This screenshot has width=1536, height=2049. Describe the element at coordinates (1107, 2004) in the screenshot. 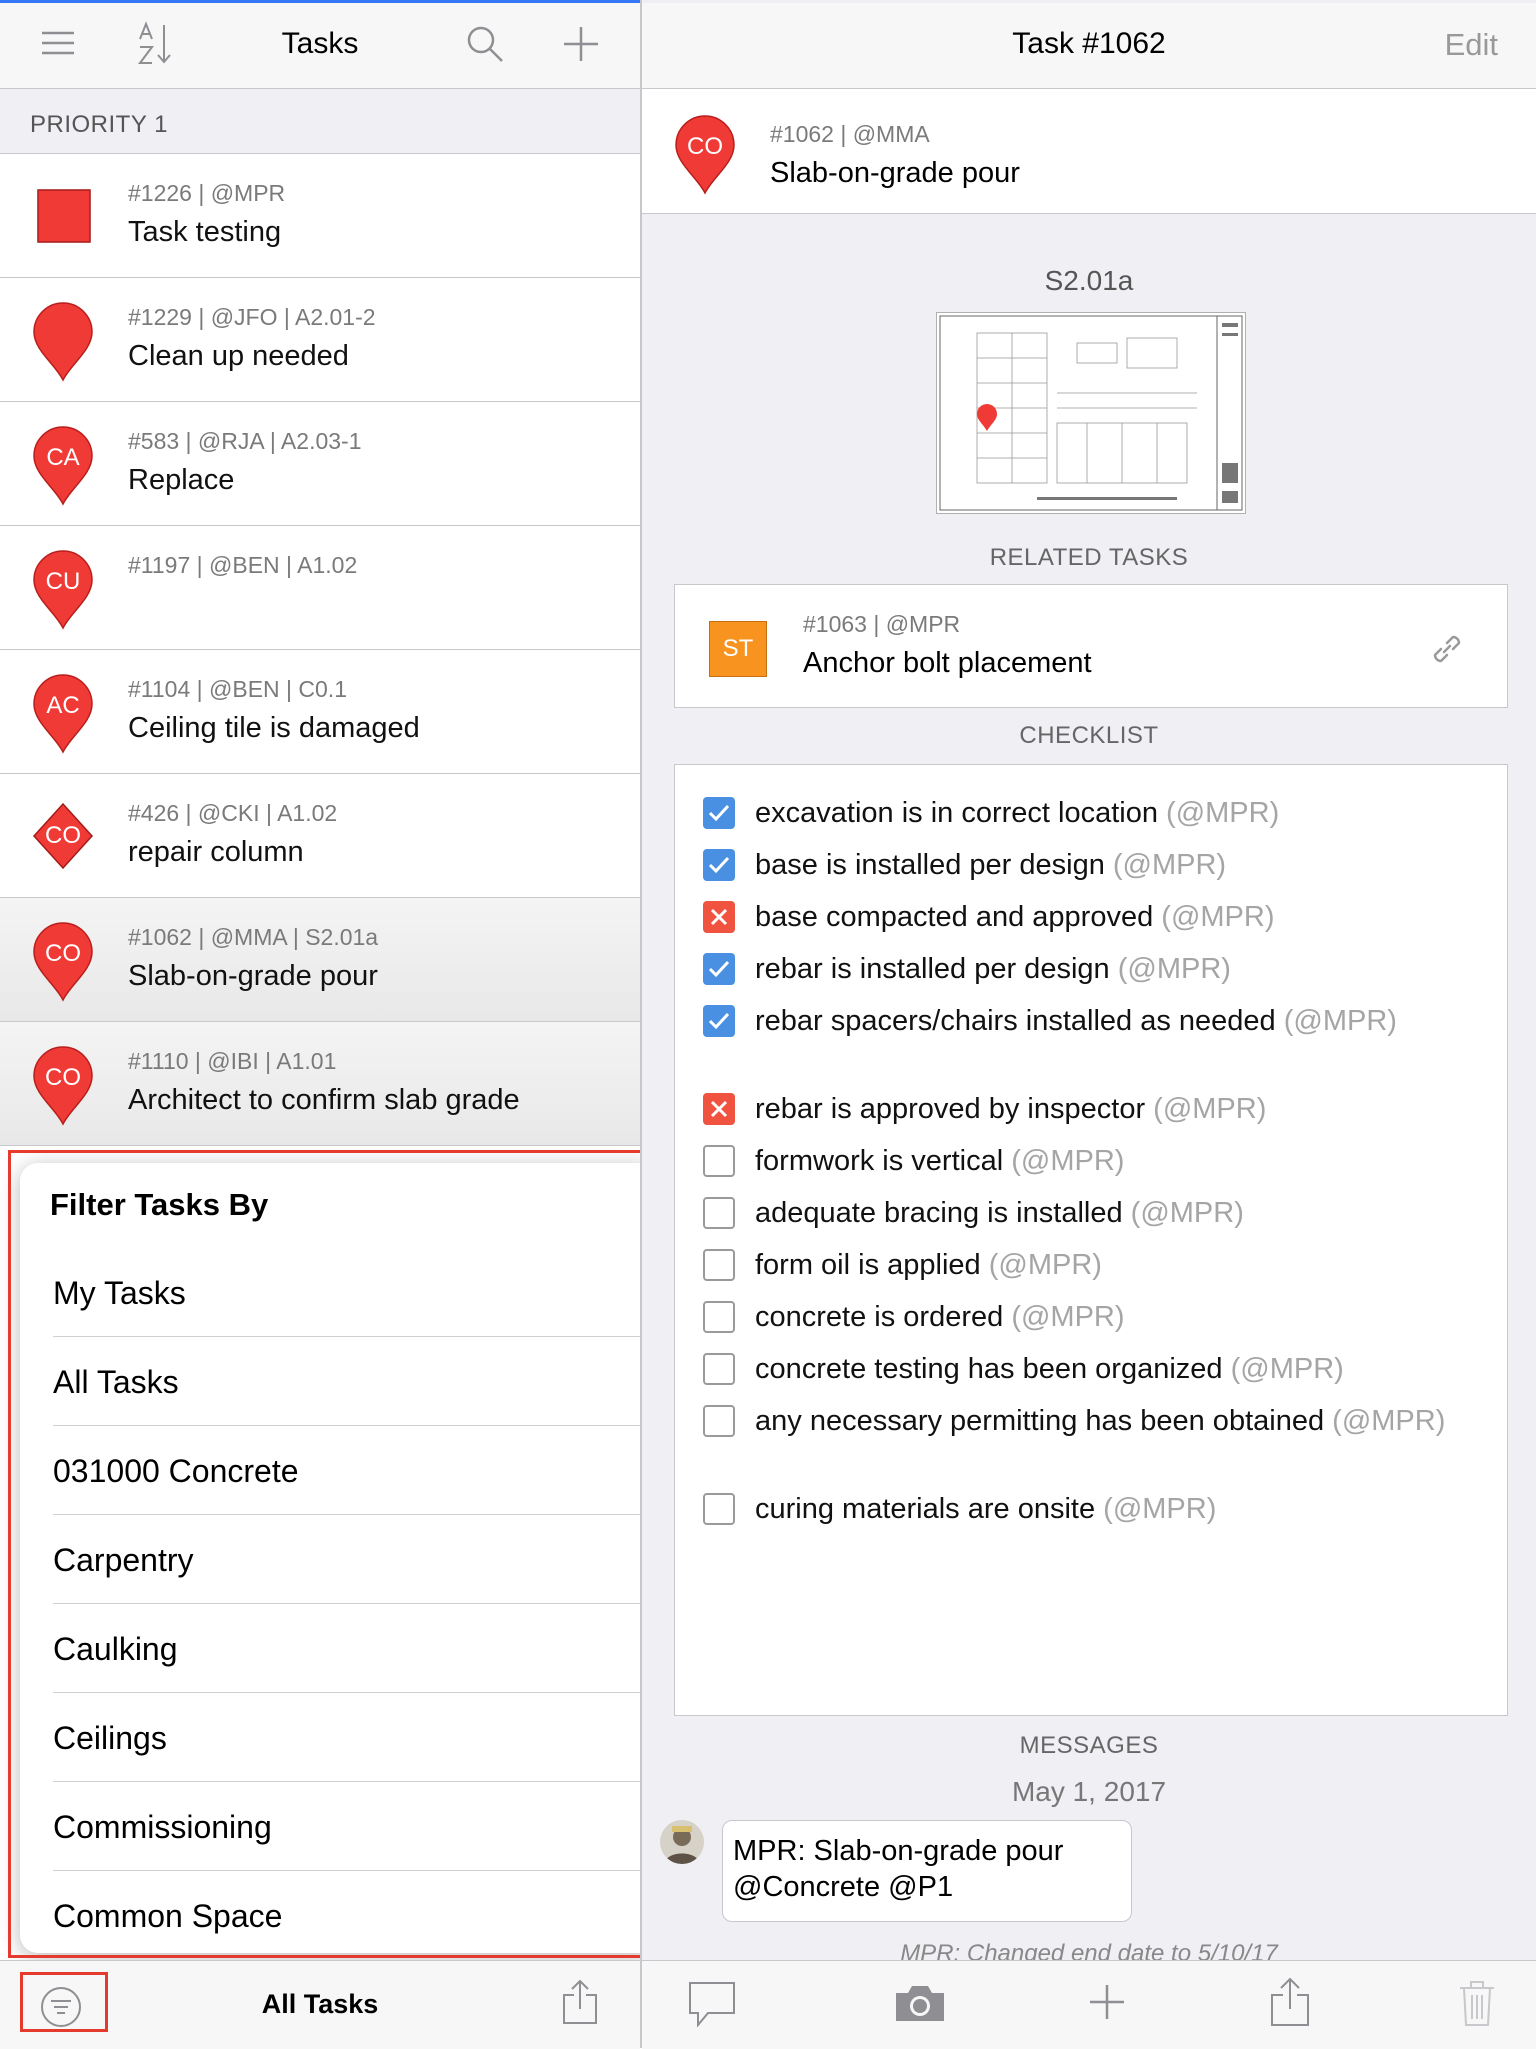

I see `add-icon` at that location.